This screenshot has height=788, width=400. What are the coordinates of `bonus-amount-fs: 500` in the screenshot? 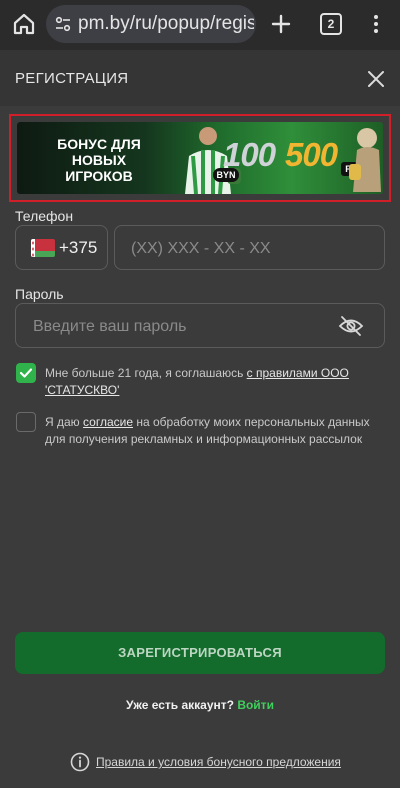 It's located at (311, 154).